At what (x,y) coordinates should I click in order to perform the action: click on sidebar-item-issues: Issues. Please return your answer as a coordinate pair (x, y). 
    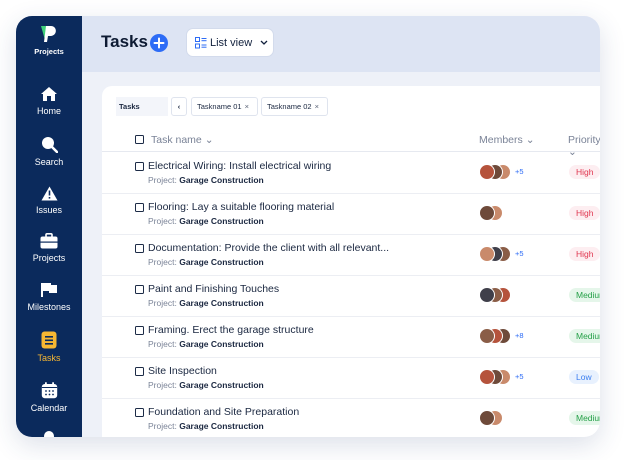
    Looking at the image, I should click on (49, 208).